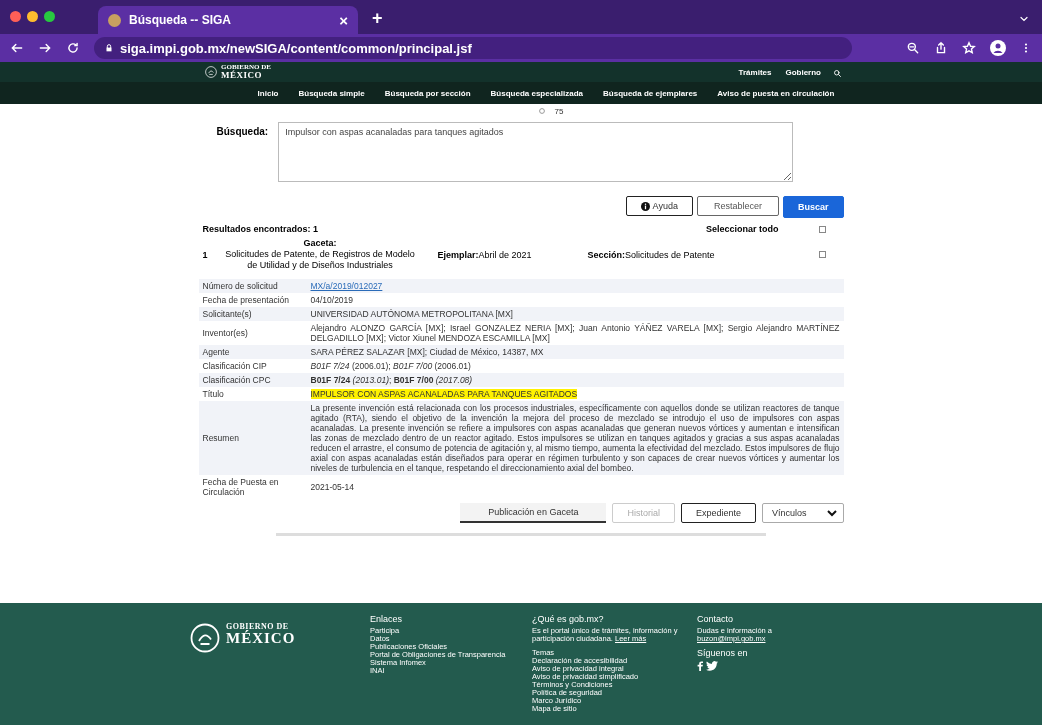 This screenshot has height=725, width=1042. Describe the element at coordinates (541, 111) in the screenshot. I see `radio-icon` at that location.